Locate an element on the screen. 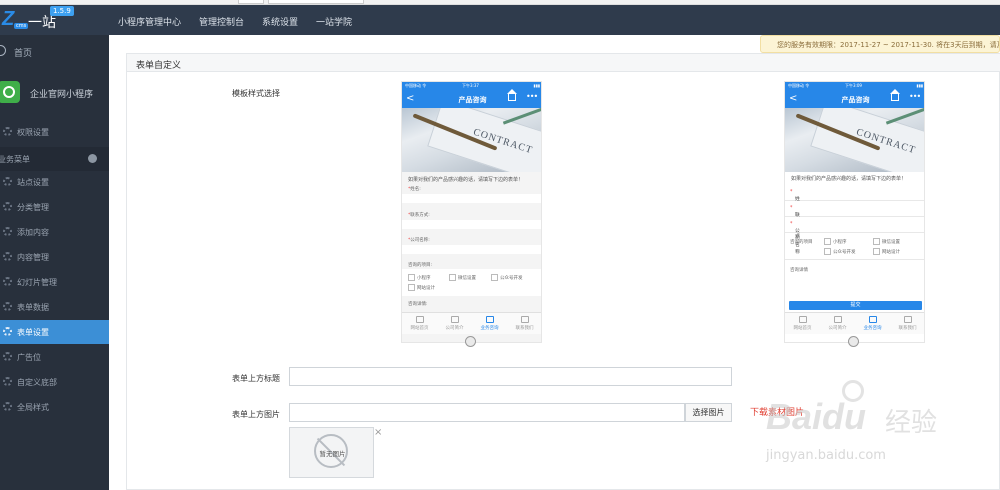 The height and width of the screenshot is (490, 1000). top-header: Z cms 一站 1.5.9 小程序管理中心 管理控制台 系统设置 一站学院 is located at coordinates (500, 20).